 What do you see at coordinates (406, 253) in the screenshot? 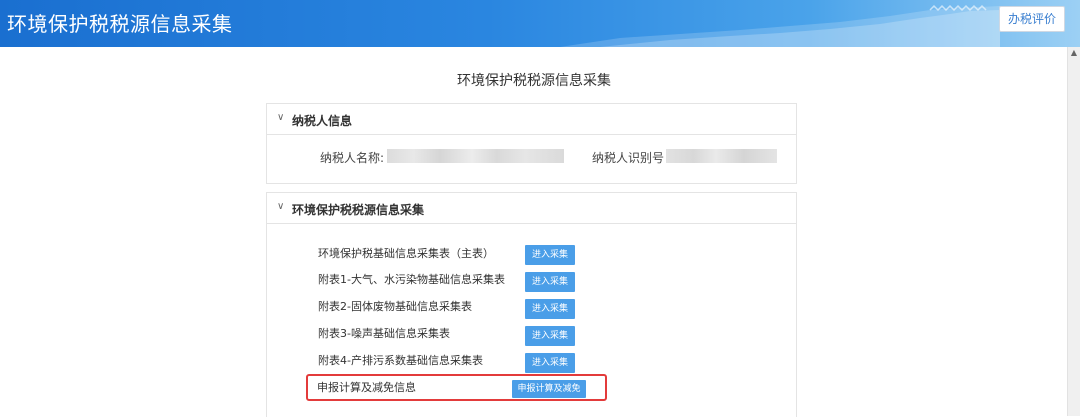
I see `form-label-main: 环境保护税基础信息采集表（主表）` at bounding box center [406, 253].